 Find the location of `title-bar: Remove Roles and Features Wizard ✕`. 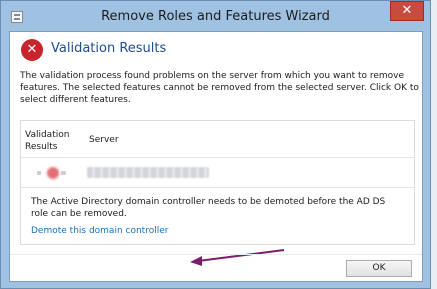

title-bar: Remove Roles and Features Wizard ✕ is located at coordinates (215, 18).